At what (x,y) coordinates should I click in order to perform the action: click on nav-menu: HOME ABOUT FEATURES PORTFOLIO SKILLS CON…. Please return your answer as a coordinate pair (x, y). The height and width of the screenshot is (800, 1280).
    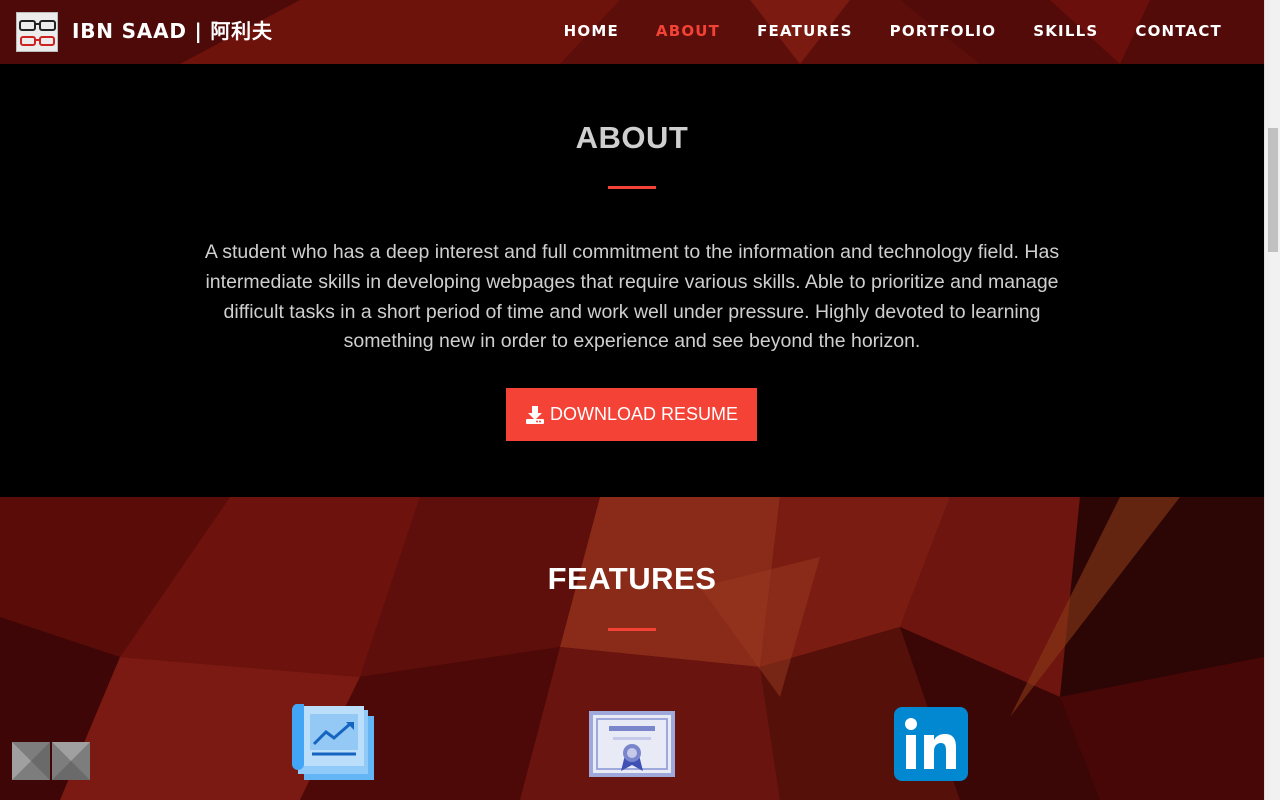
    Looking at the image, I should click on (874, 31).